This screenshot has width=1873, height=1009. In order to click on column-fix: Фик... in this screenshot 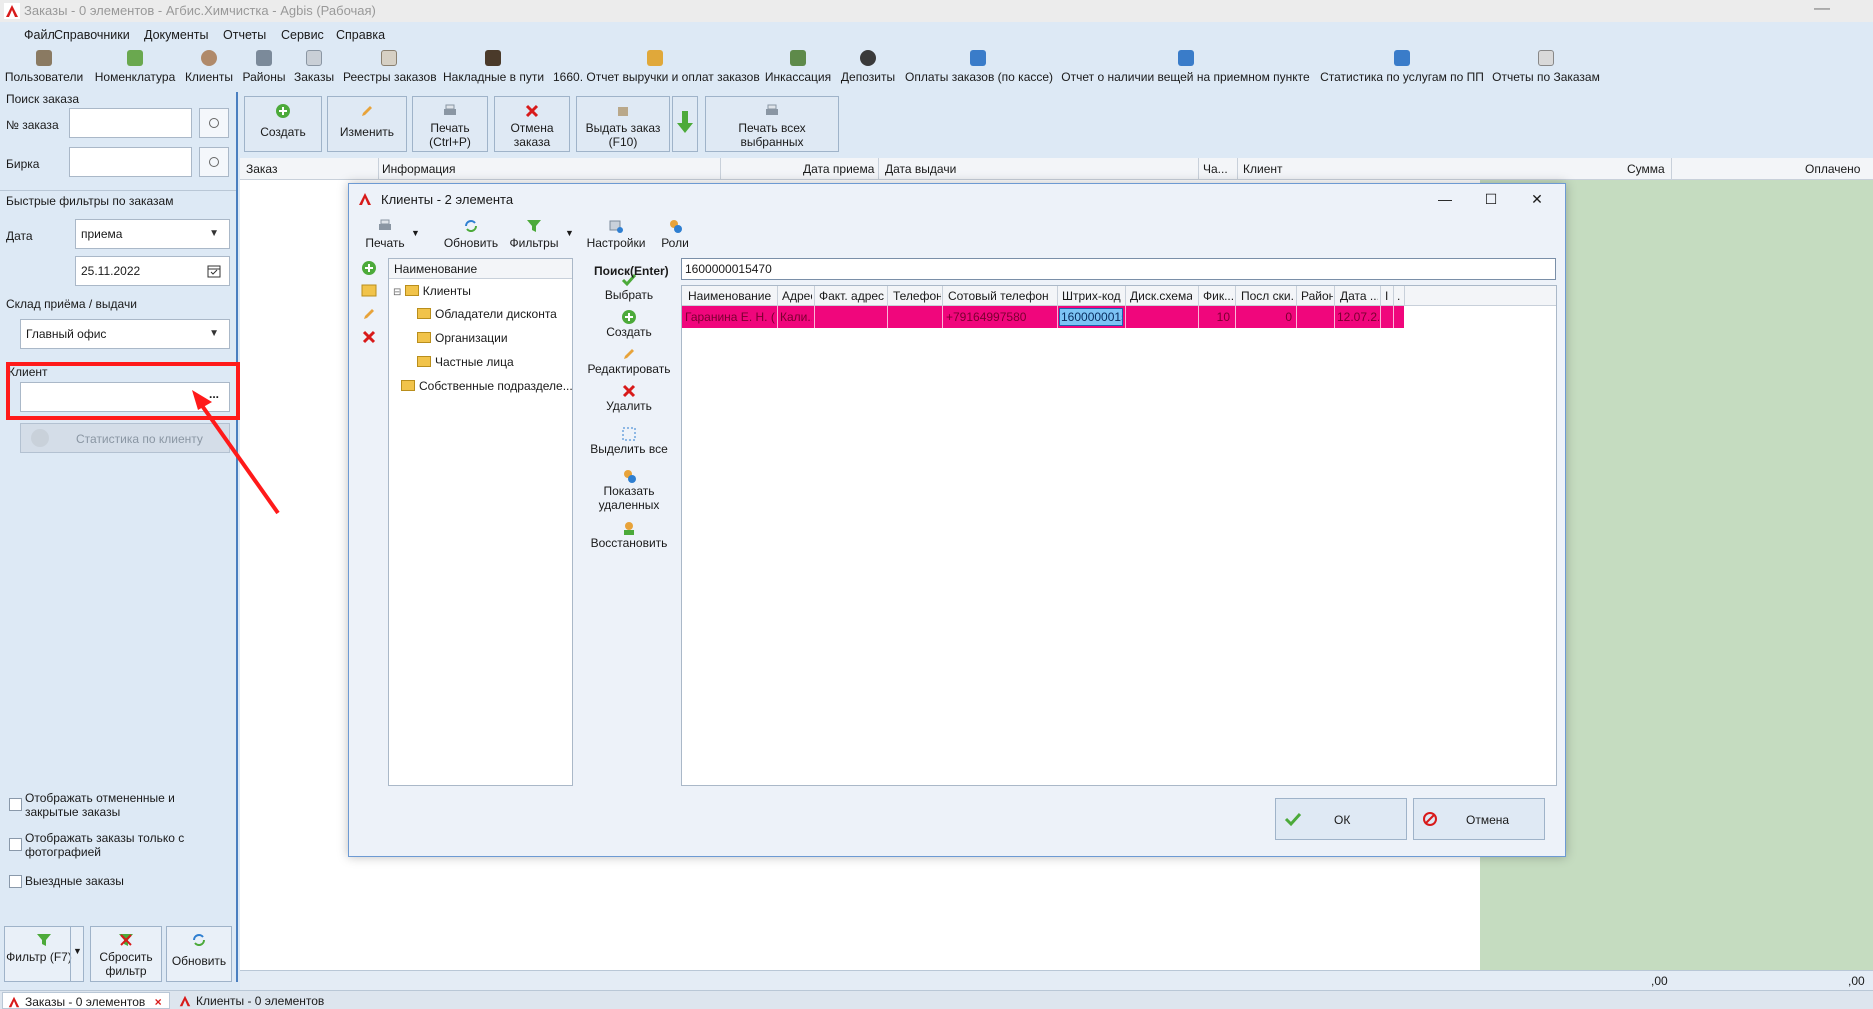, I will do `click(1218, 296)`.